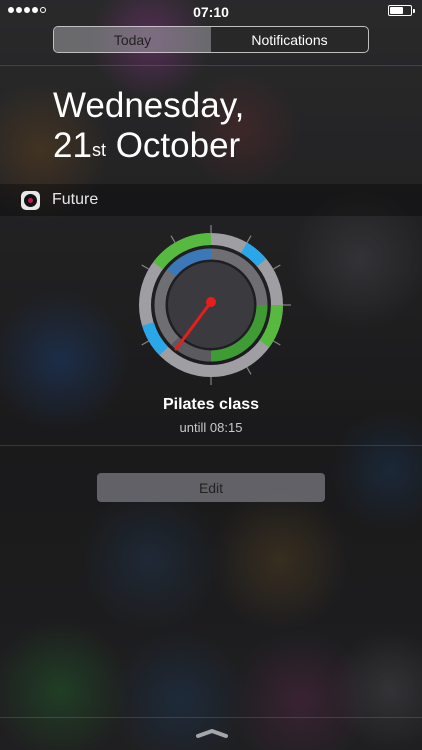 Image resolution: width=422 pixels, height=750 pixels. I want to click on tab-today: Today, so click(132, 39).